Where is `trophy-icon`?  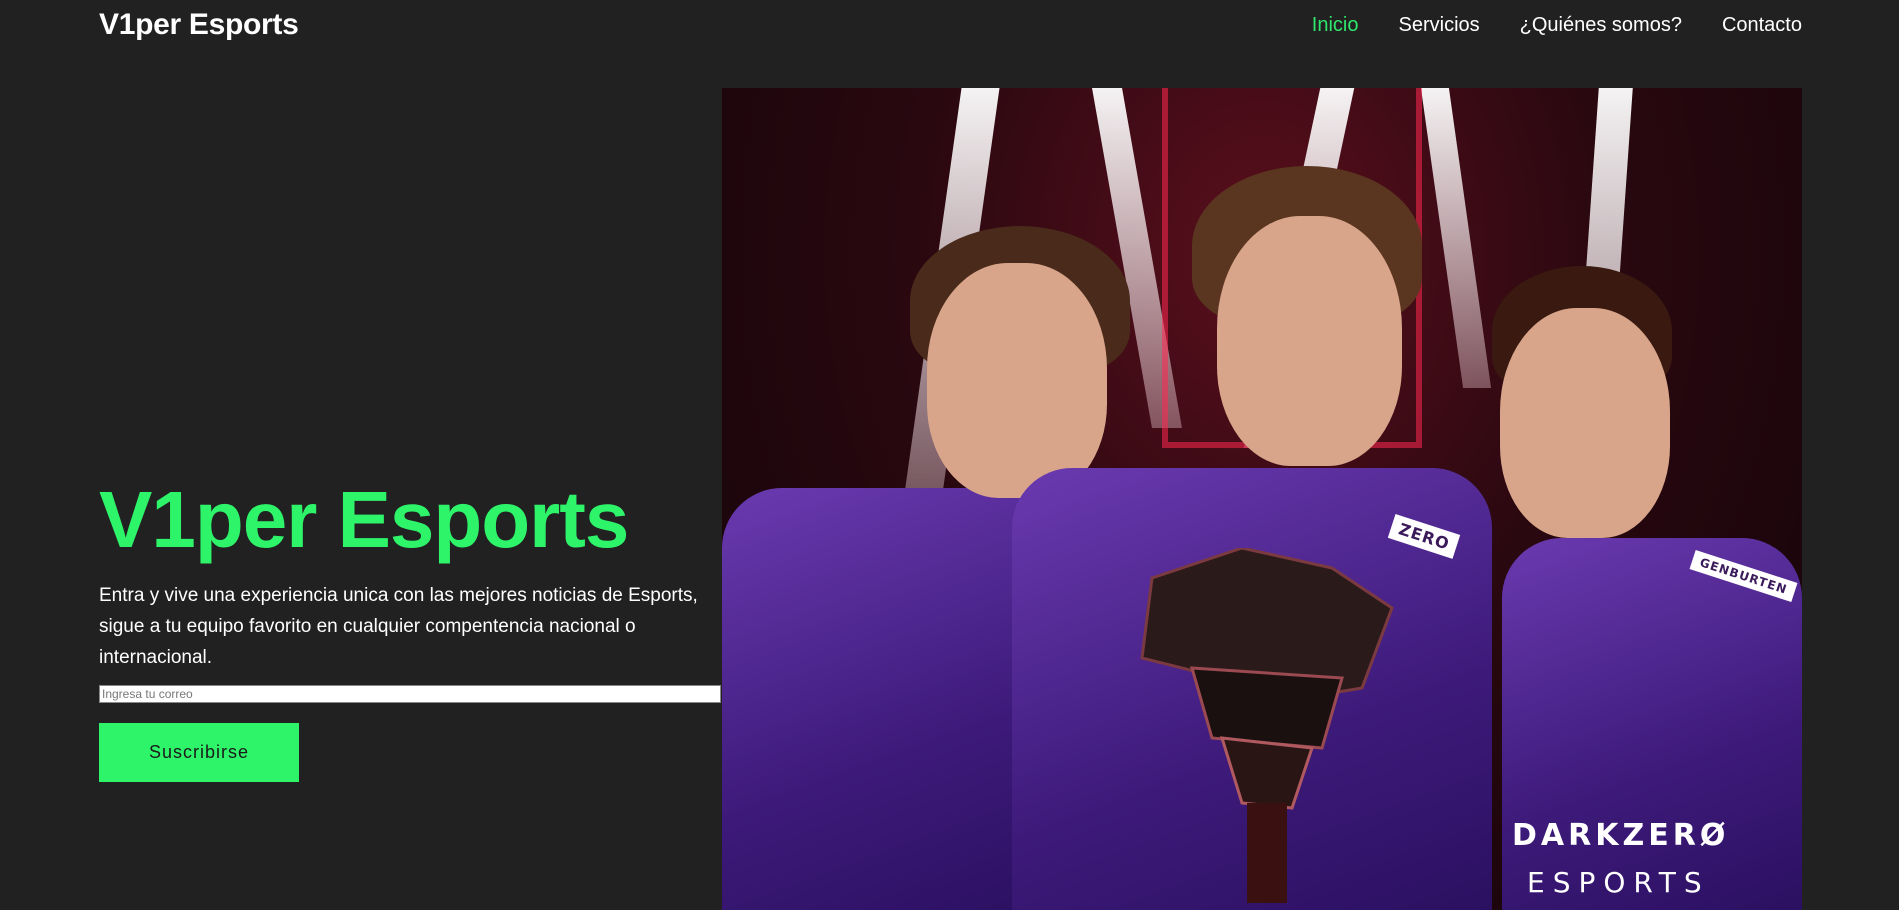
trophy-icon is located at coordinates (1267, 725).